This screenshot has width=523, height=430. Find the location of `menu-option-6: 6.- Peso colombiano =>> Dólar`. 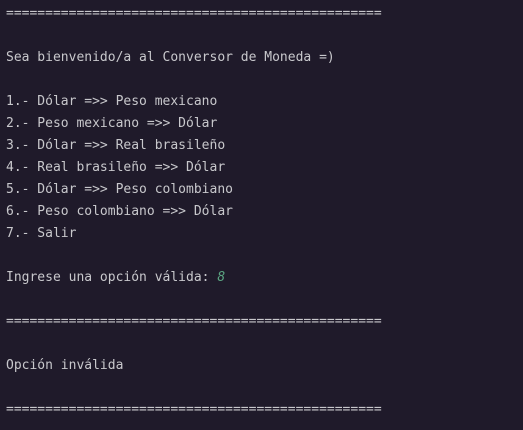

menu-option-6: 6.- Peso colombiano =>> Dólar is located at coordinates (119, 211).